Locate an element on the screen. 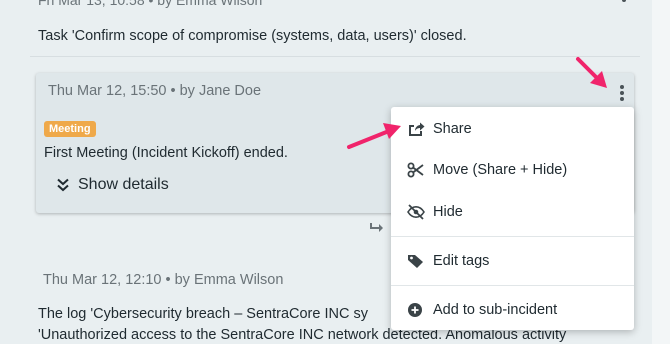  menu-item-label: Add to sub-incident is located at coordinates (495, 310).